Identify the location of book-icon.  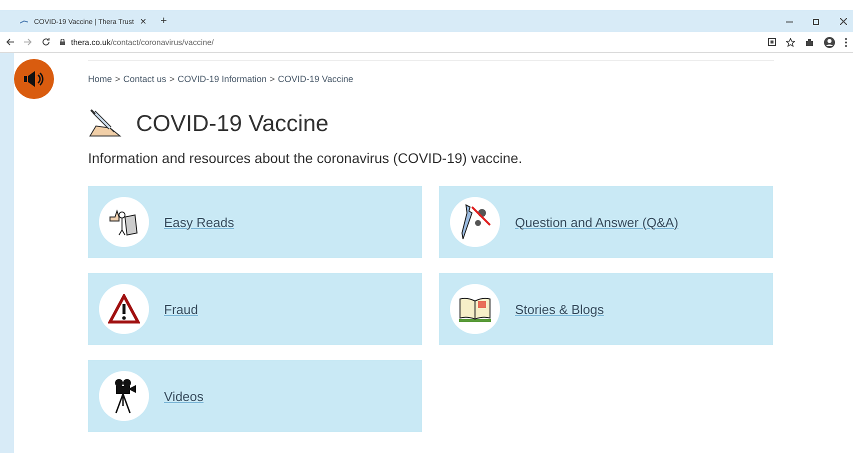
(475, 309).